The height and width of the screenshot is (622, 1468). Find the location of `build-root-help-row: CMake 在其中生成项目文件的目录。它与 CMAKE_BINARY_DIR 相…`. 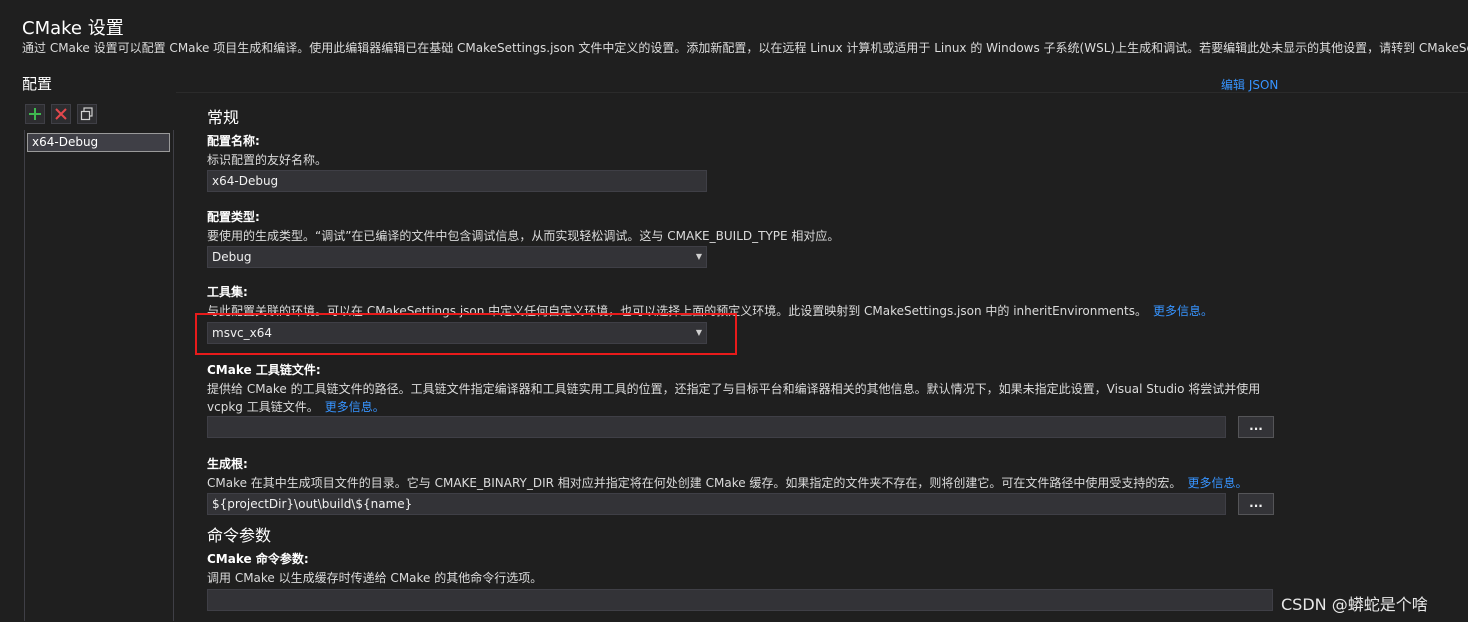

build-root-help-row: CMake 在其中生成项目文件的目录。它与 CMAKE_BINARY_DIR 相… is located at coordinates (727, 482).